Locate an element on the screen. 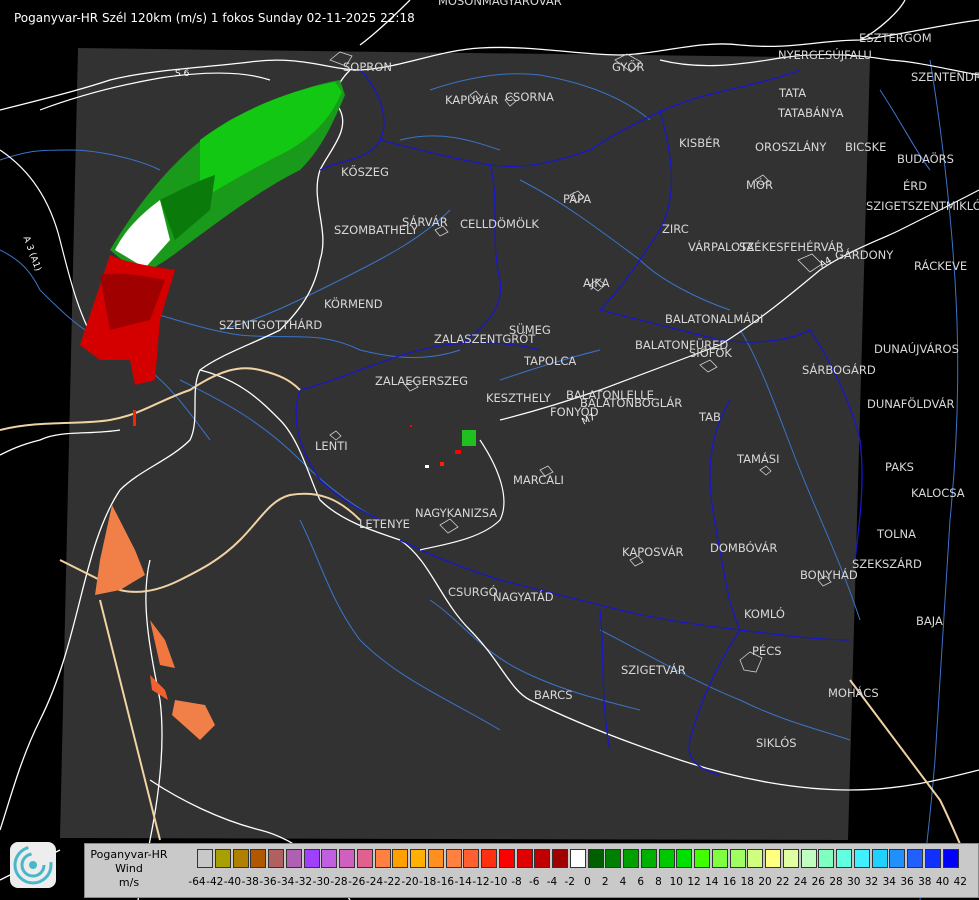 This screenshot has height=900, width=979. city-label: PÁPA is located at coordinates (577, 199).